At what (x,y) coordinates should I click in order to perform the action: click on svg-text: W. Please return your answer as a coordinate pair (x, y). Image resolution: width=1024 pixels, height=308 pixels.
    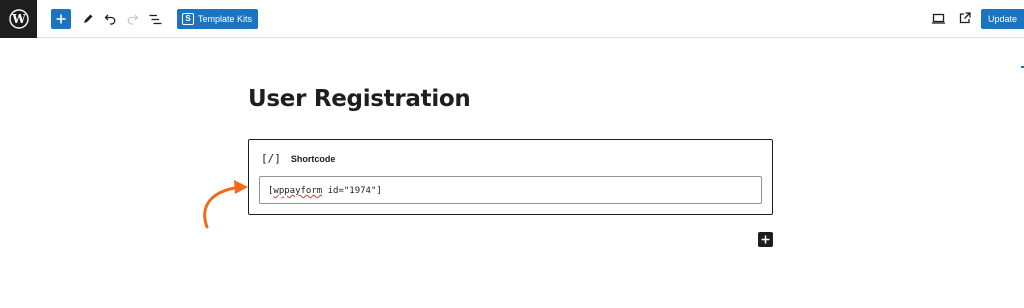
    Looking at the image, I should click on (18, 19).